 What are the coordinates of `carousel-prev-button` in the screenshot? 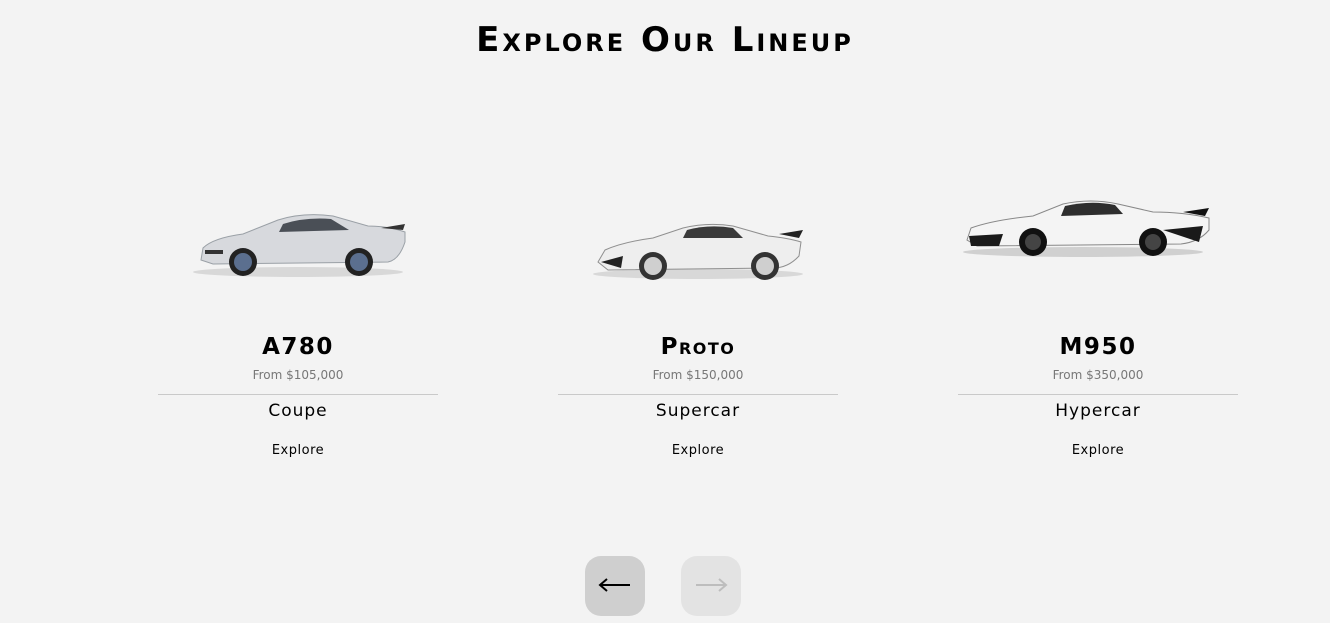 It's located at (615, 586).